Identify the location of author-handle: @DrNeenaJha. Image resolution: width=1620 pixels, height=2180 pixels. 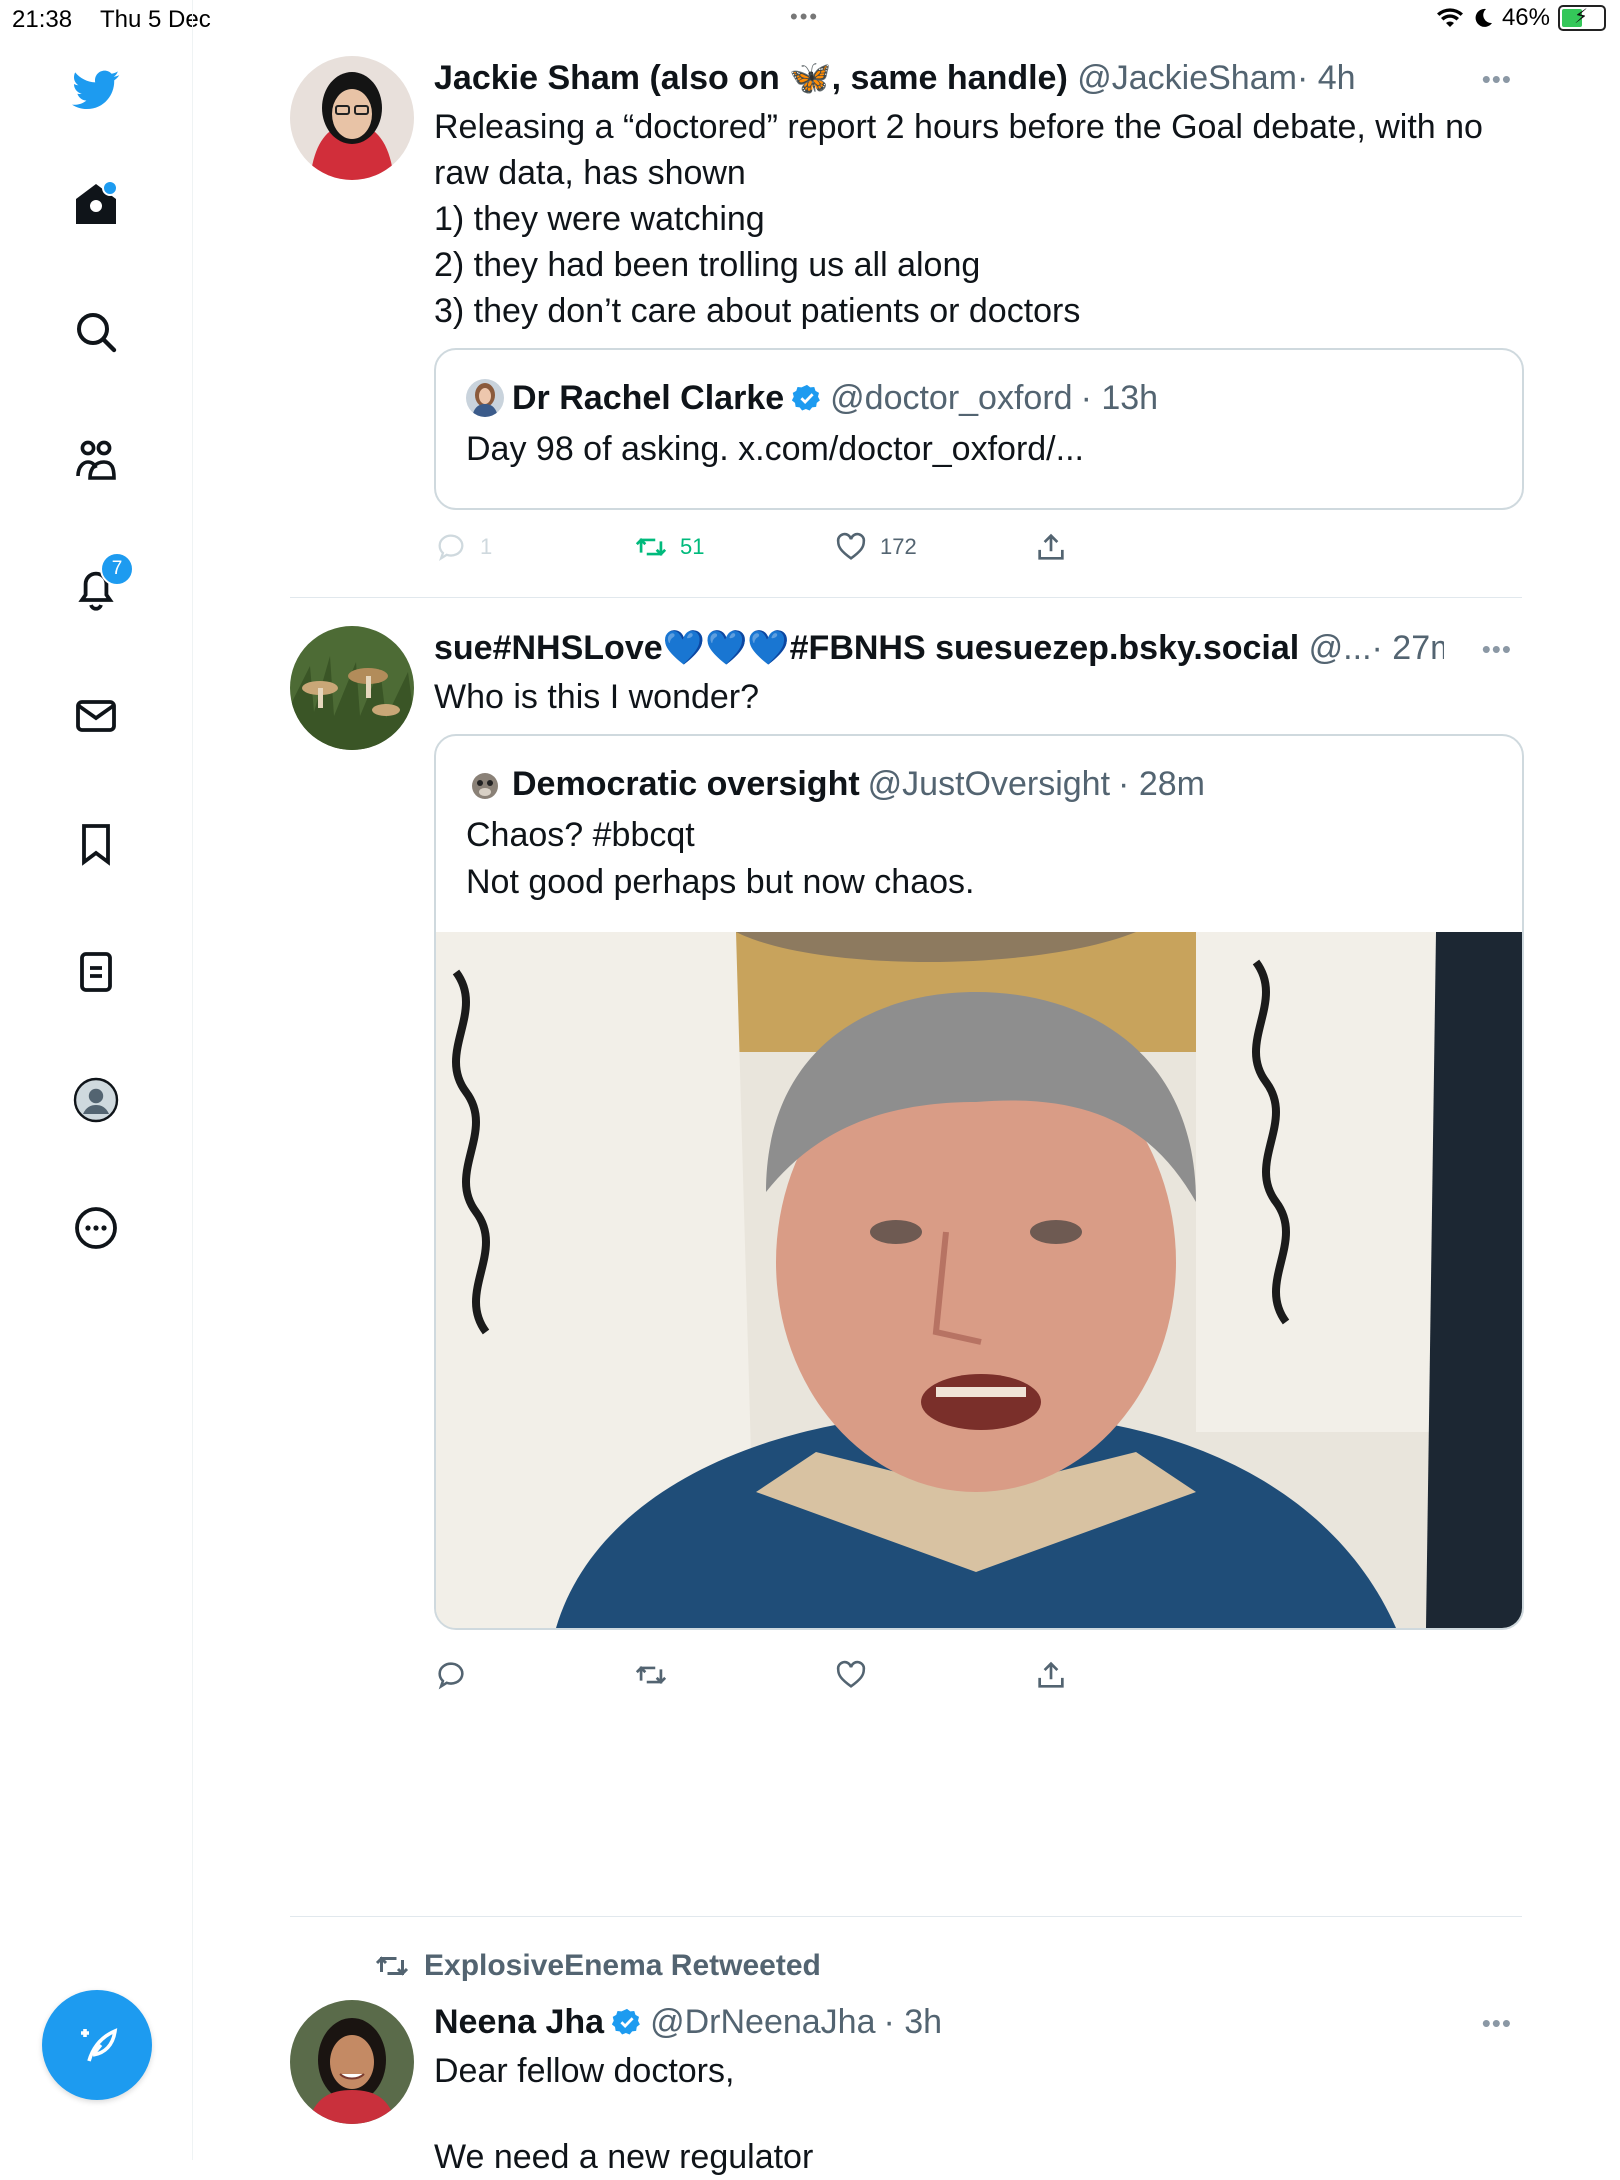
(762, 2022).